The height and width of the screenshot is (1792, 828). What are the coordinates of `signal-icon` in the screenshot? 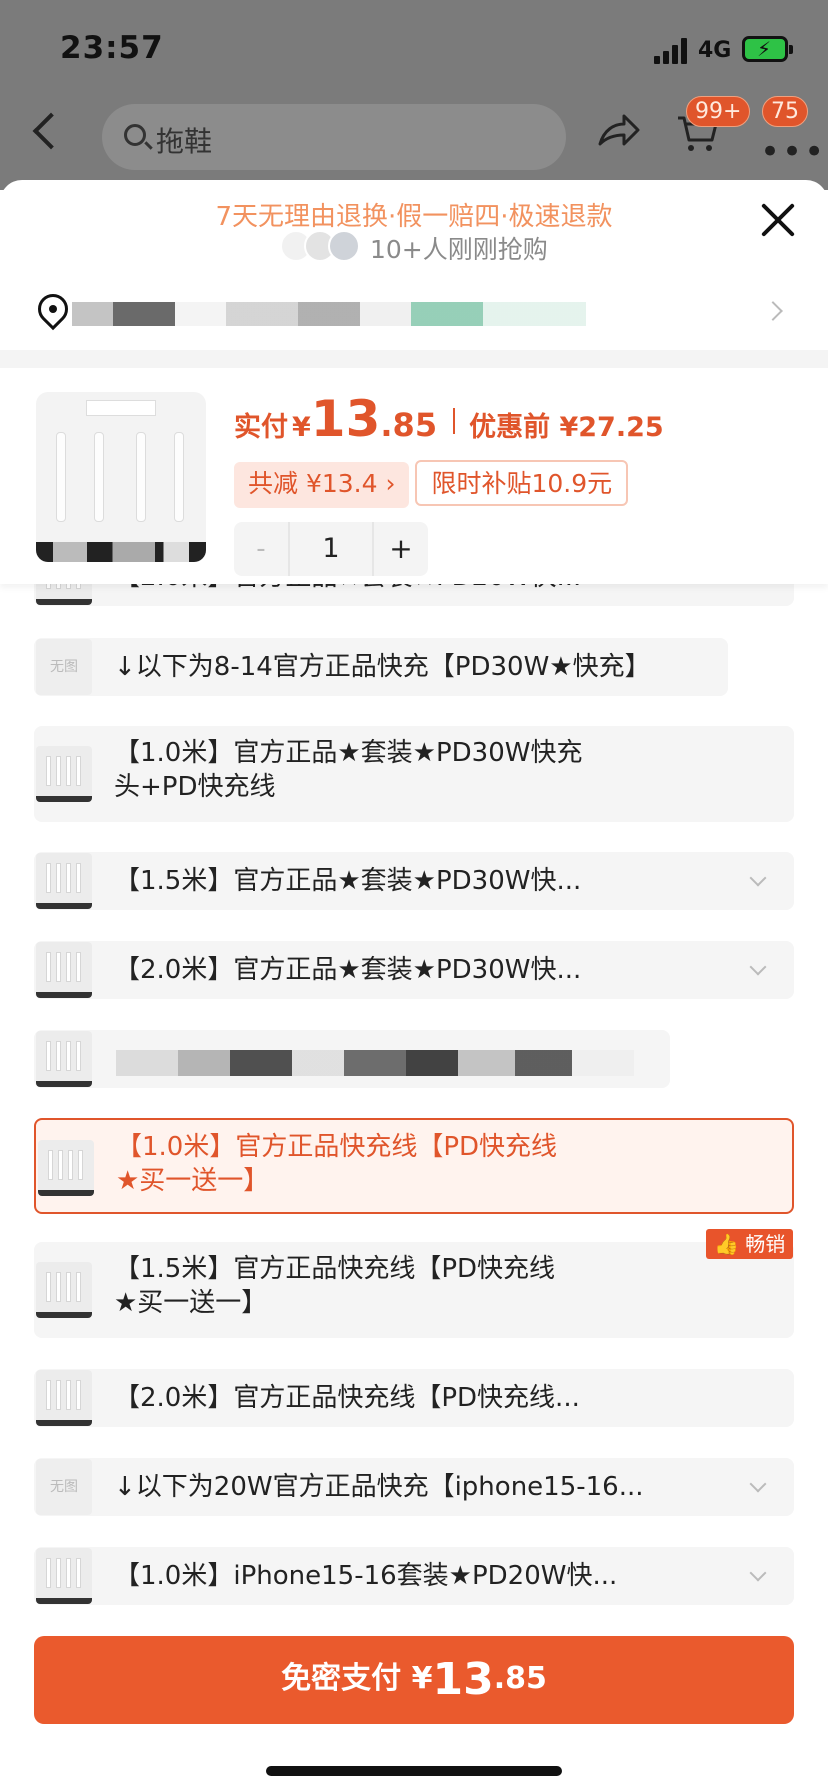 It's located at (672, 51).